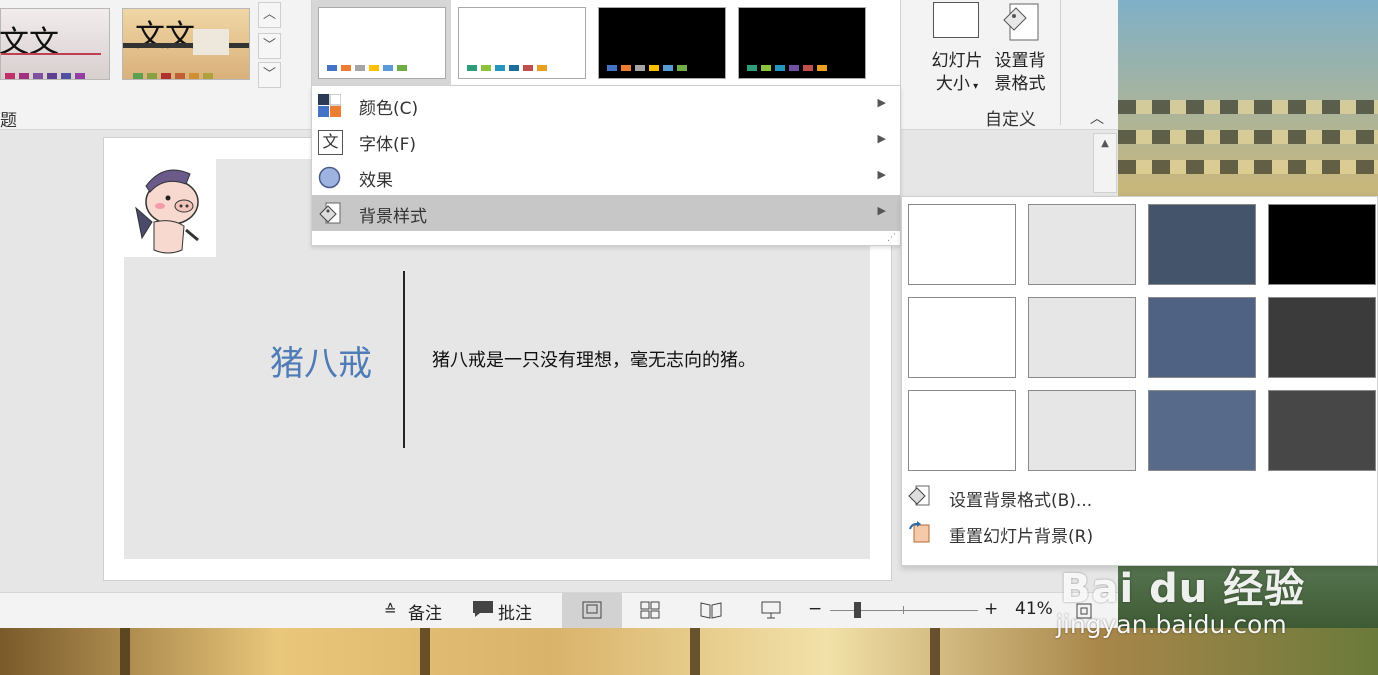  What do you see at coordinates (390, 610) in the screenshot?
I see `notes-icon: ≙` at bounding box center [390, 610].